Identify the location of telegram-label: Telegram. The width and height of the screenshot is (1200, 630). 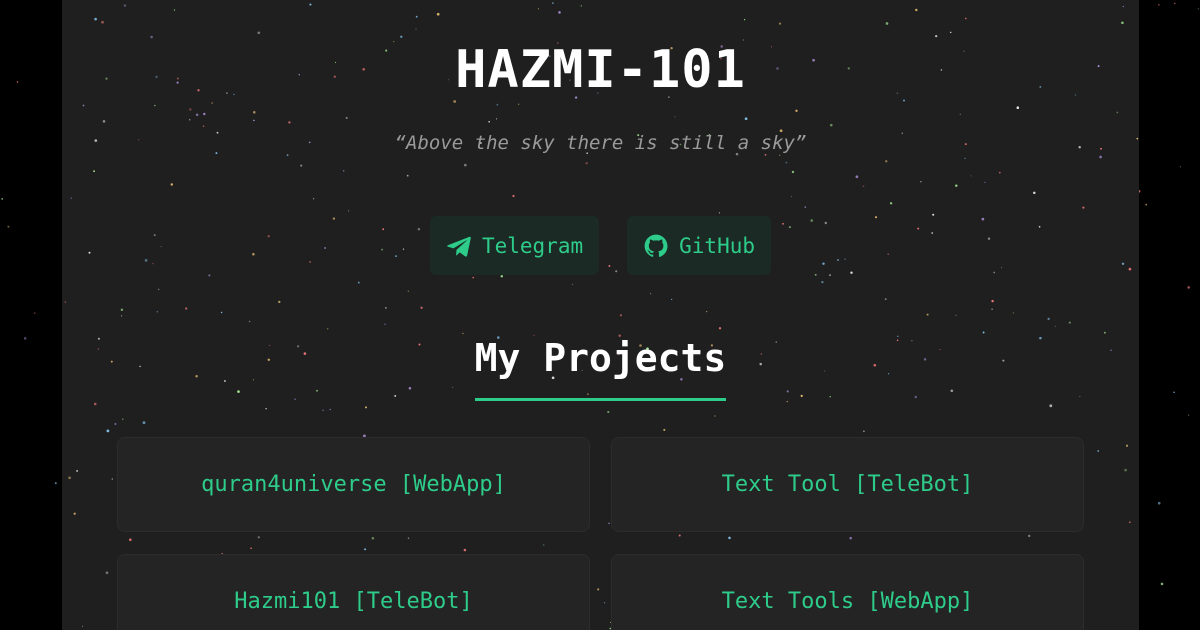
(532, 245).